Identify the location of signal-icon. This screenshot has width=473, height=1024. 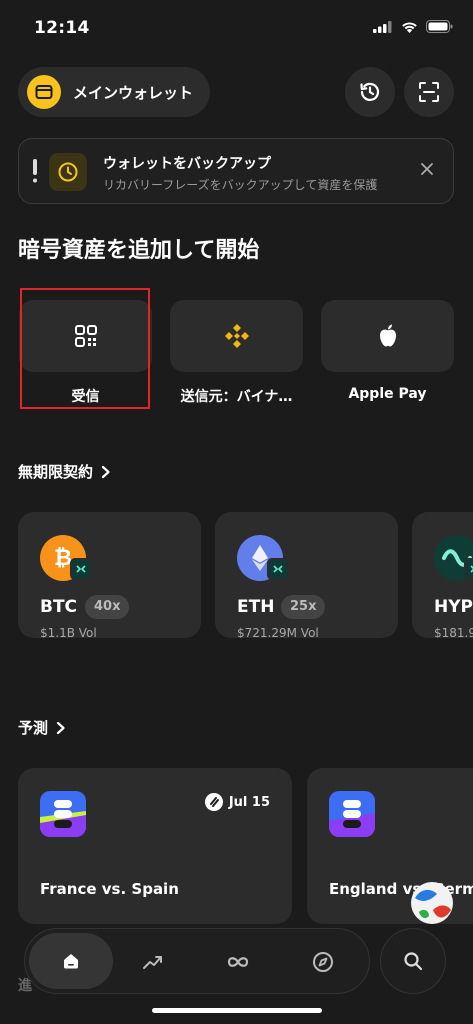
(382, 26).